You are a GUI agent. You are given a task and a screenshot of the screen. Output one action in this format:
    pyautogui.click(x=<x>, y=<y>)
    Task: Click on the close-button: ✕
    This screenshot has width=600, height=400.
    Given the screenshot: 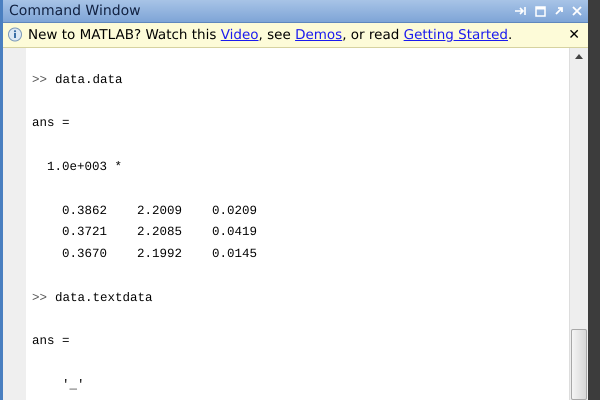 What is the action you would take?
    pyautogui.click(x=574, y=35)
    